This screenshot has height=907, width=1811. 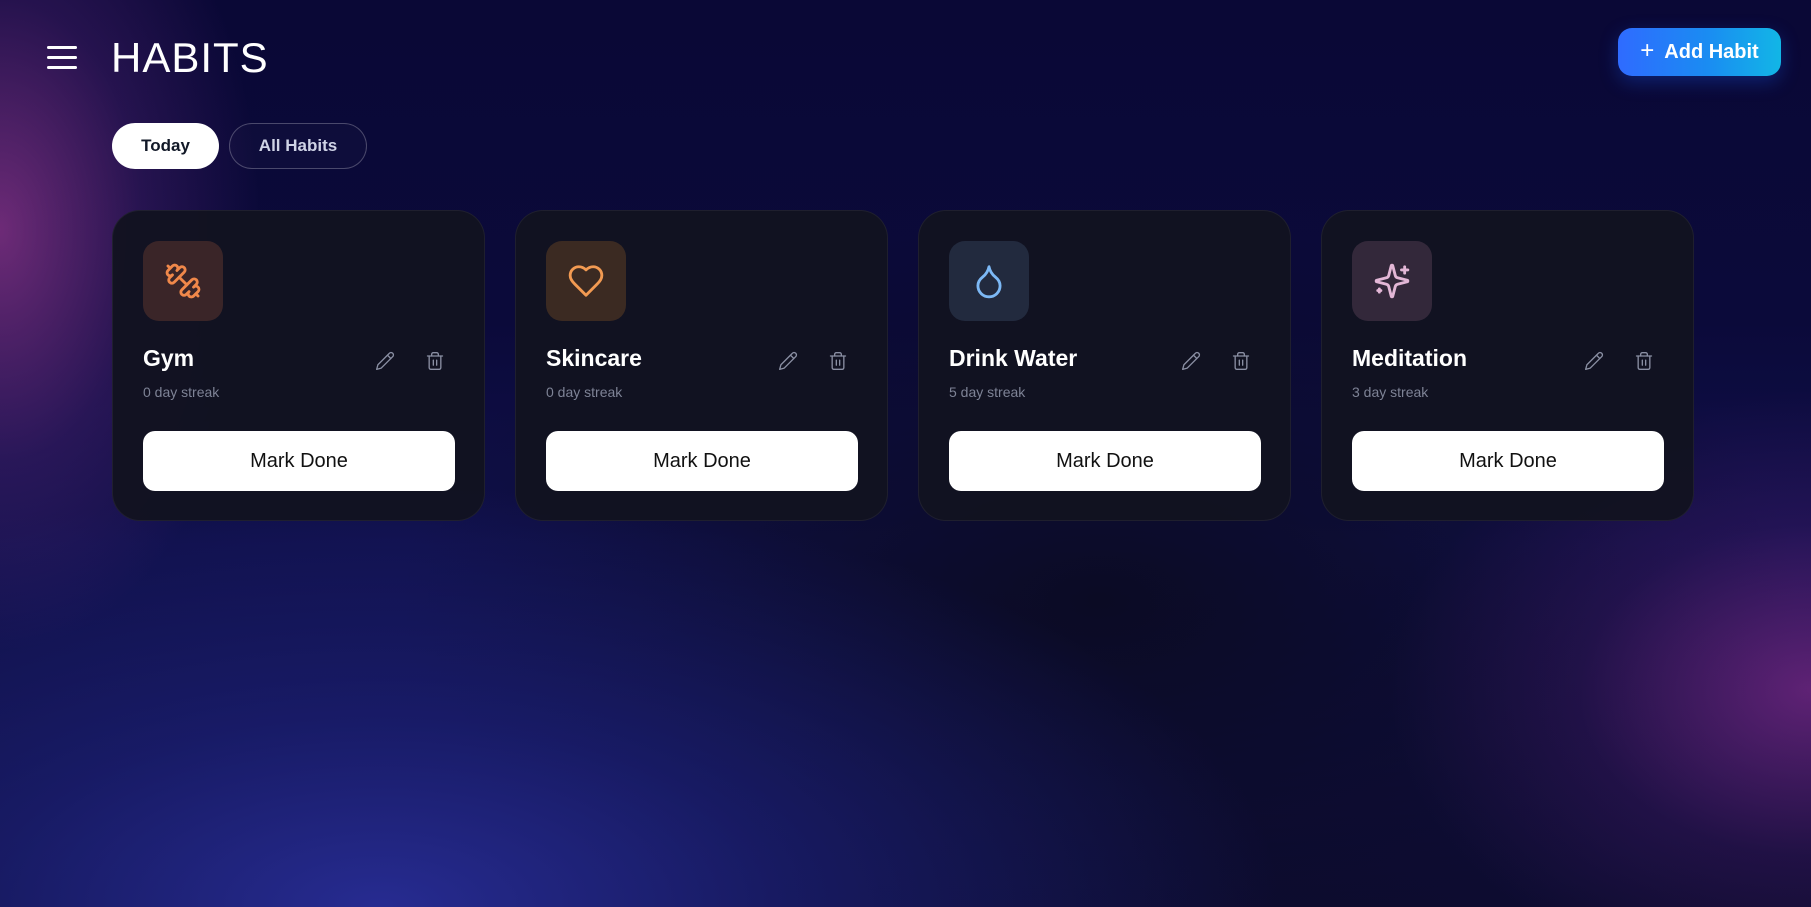 I want to click on habit-card-gym: Gym 0 day streak Mark Done, so click(x=298, y=365).